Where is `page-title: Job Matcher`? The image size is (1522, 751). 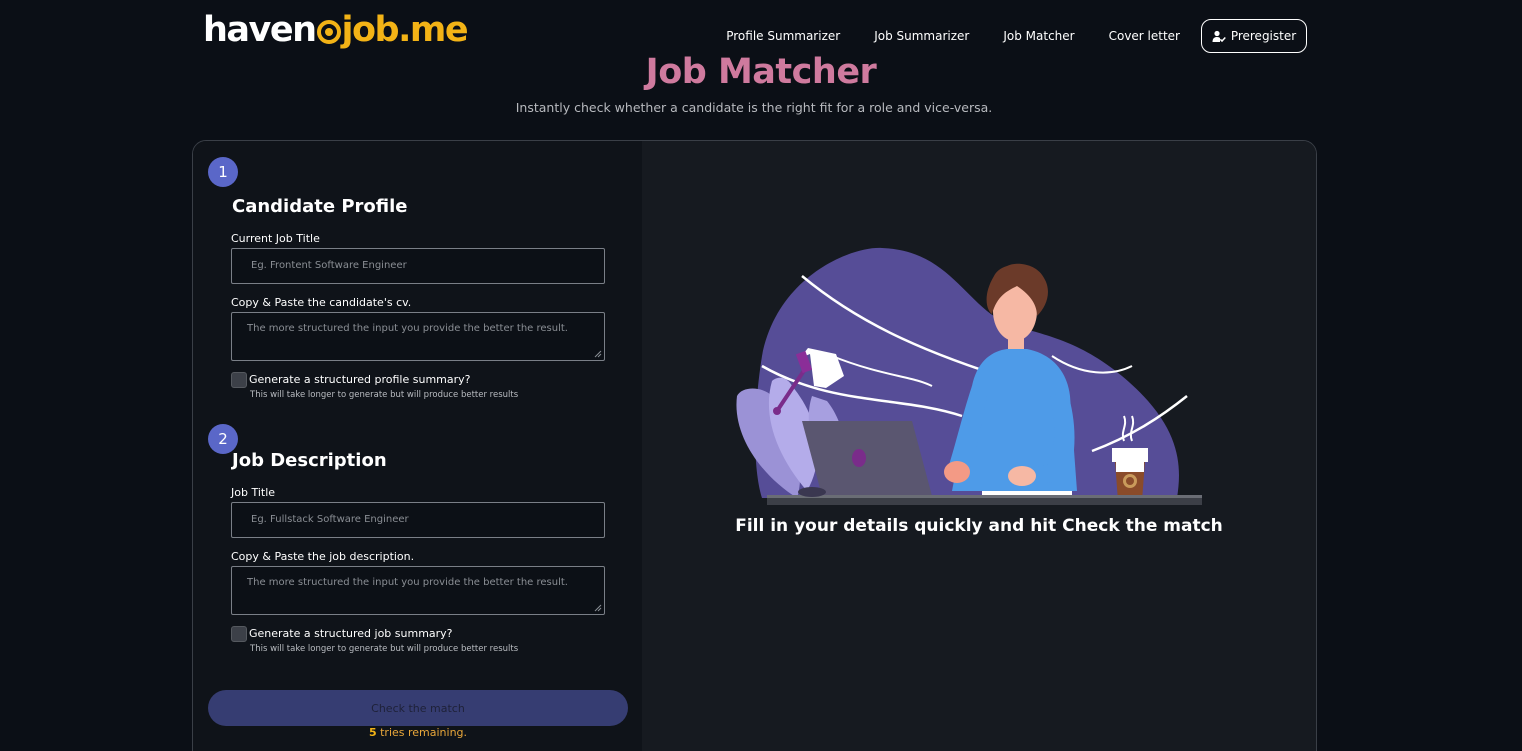
page-title: Job Matcher is located at coordinates (761, 72).